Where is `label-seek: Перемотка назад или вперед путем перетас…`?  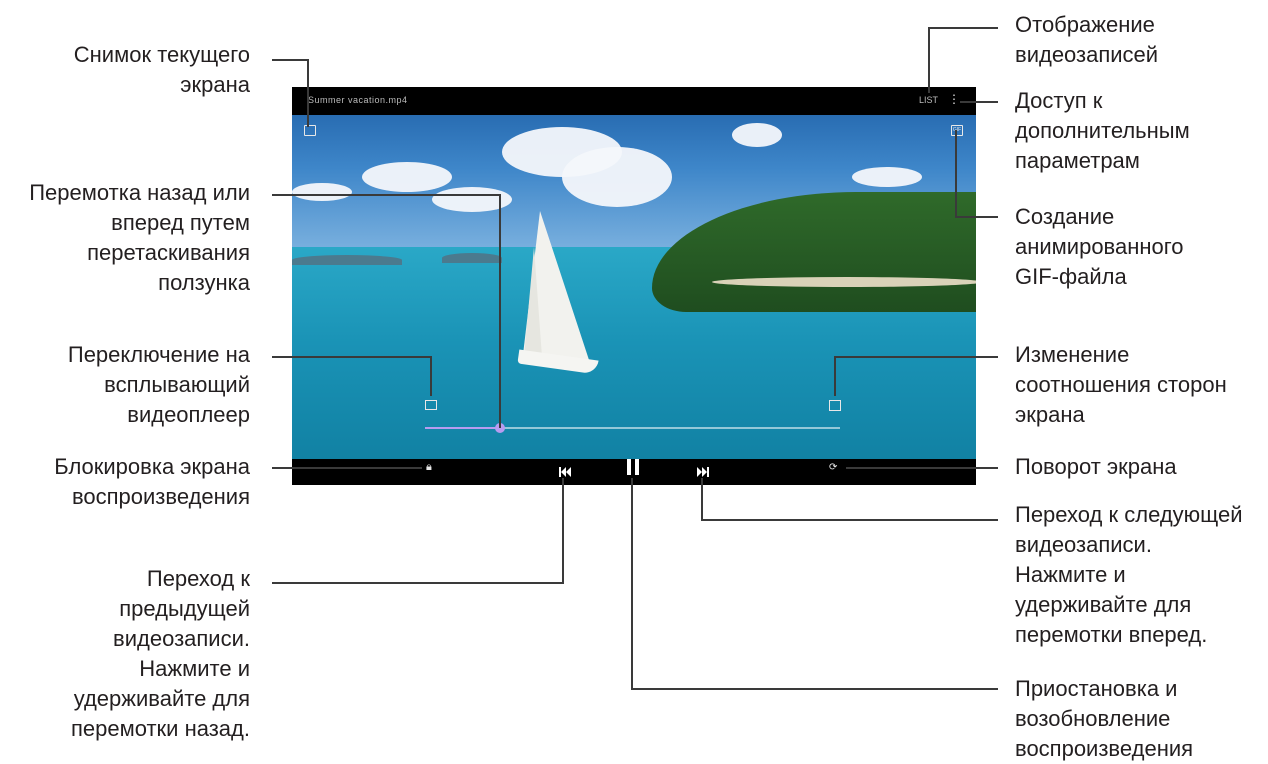
label-seek: Перемотка назад или вперед путем перетас… is located at coordinates (139, 237).